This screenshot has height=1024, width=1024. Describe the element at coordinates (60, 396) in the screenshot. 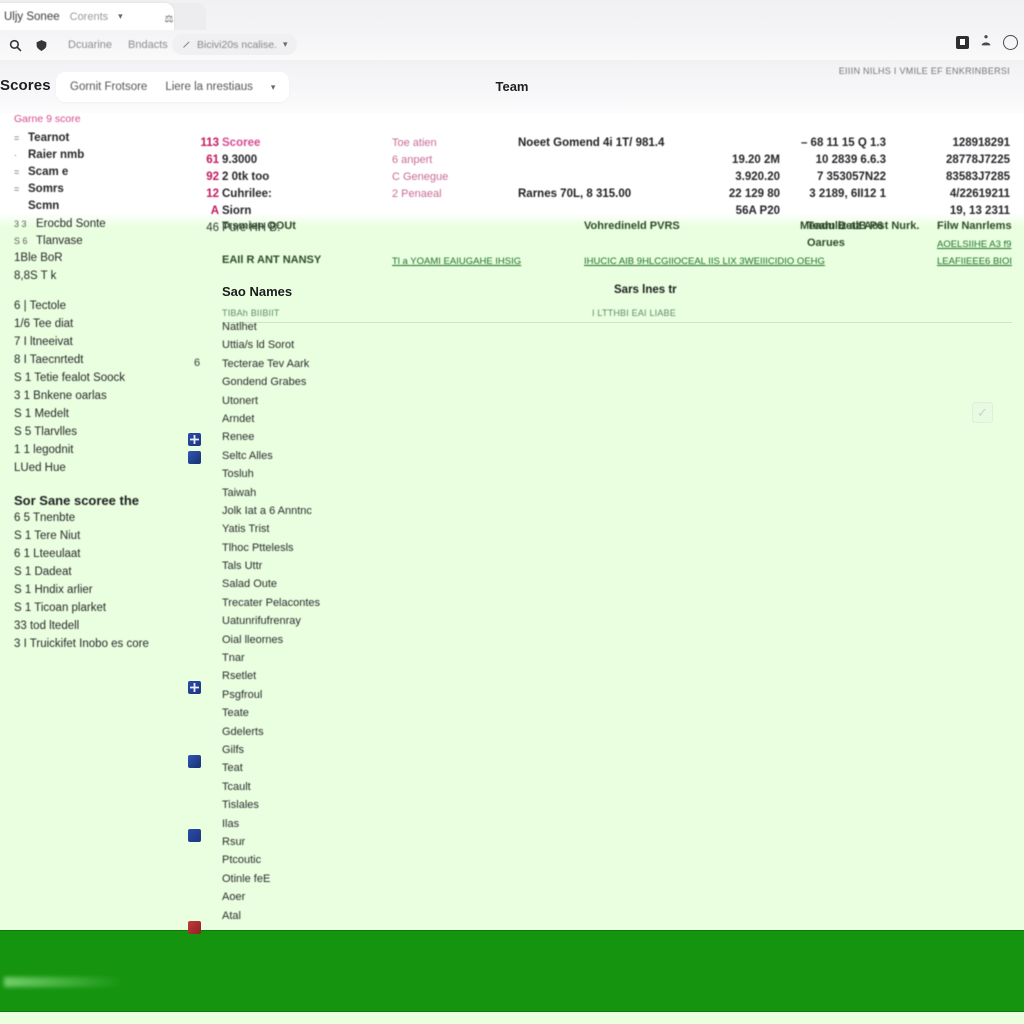

I see `list-item: 3 1 Bnkene oarlas` at that location.